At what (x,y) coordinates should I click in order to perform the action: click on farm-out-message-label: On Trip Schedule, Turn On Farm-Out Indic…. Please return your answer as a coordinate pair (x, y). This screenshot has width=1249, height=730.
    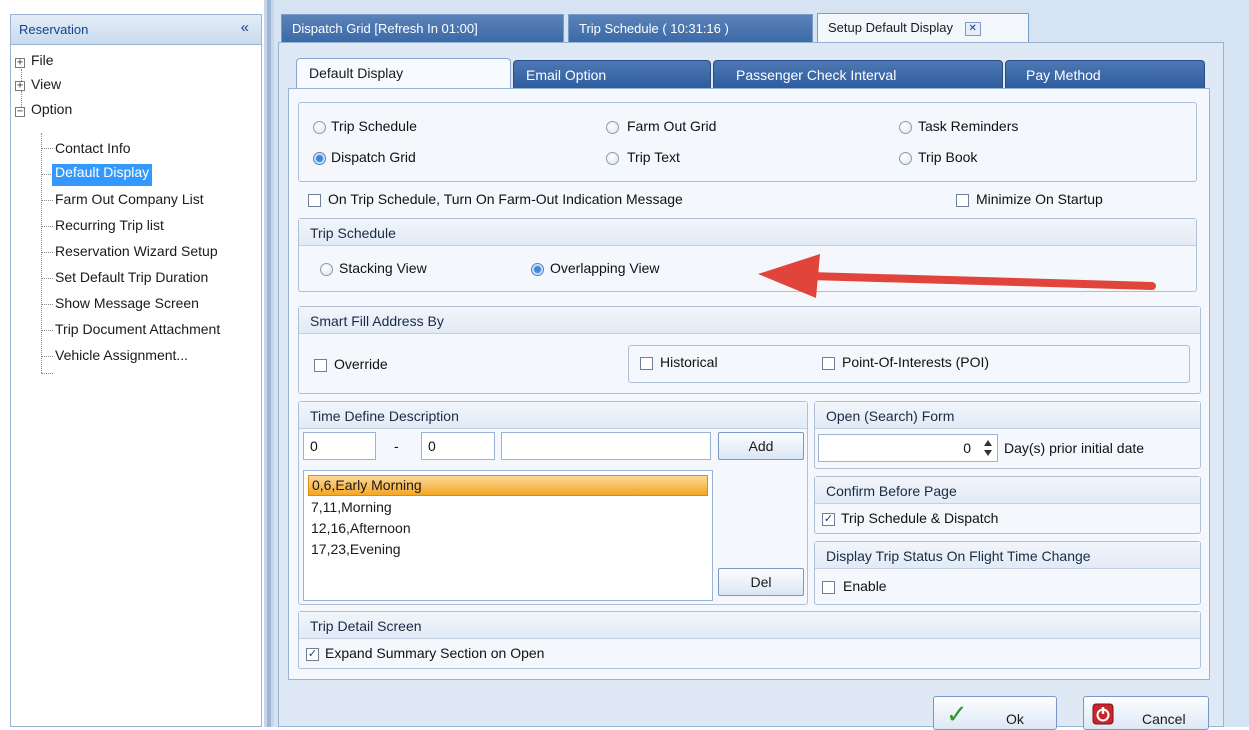
    Looking at the image, I should click on (505, 199).